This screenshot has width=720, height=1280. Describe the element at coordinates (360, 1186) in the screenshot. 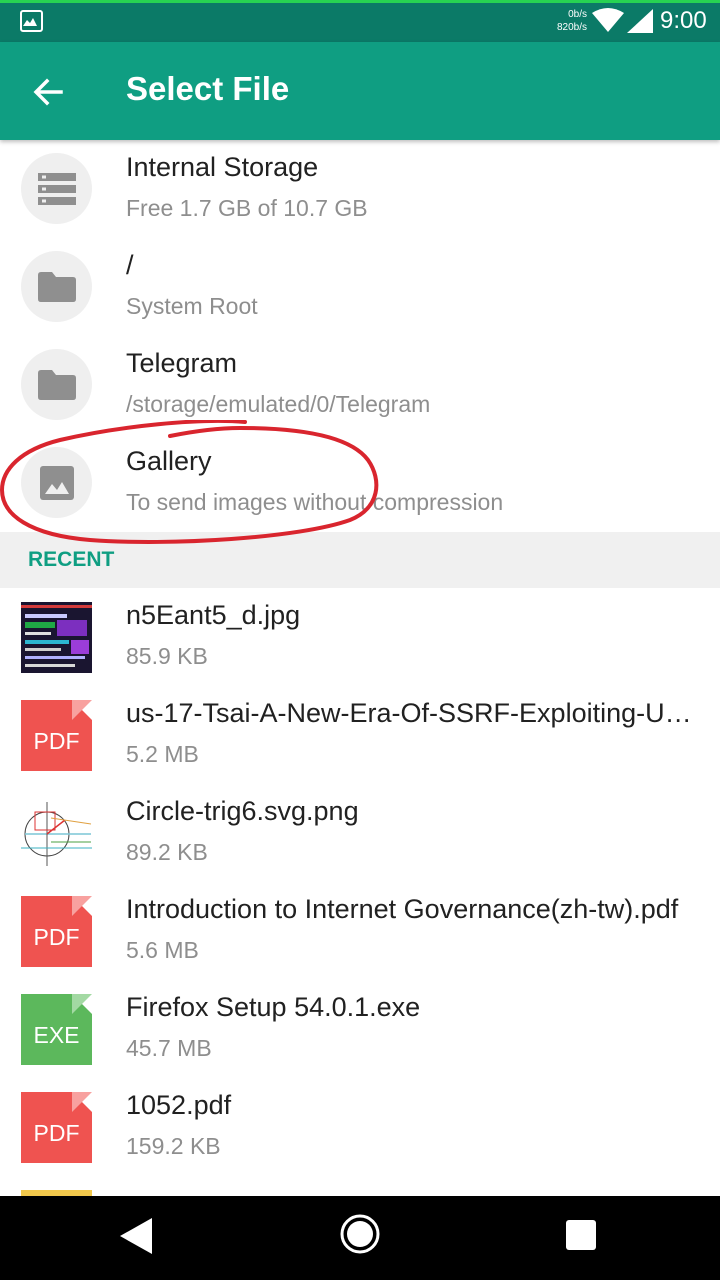

I see `recent-file-item-partial` at that location.